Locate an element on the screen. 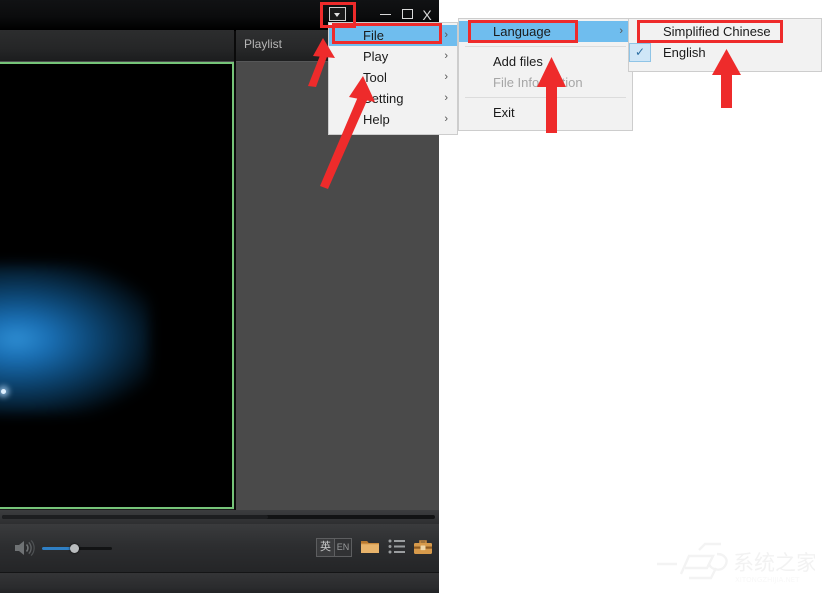 This screenshot has width=822, height=600. language-submenu-panel: Simplified Chinese ✓ English is located at coordinates (725, 45).